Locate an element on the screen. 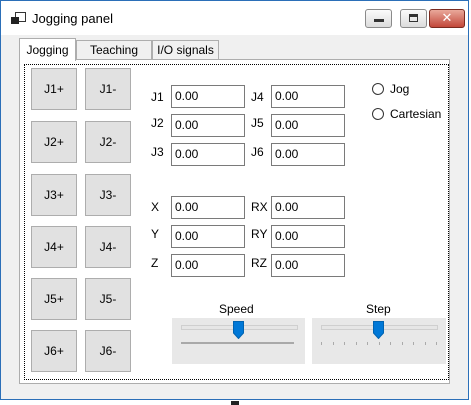 The width and height of the screenshot is (471, 405). speed-label: Speed is located at coordinates (236, 309).